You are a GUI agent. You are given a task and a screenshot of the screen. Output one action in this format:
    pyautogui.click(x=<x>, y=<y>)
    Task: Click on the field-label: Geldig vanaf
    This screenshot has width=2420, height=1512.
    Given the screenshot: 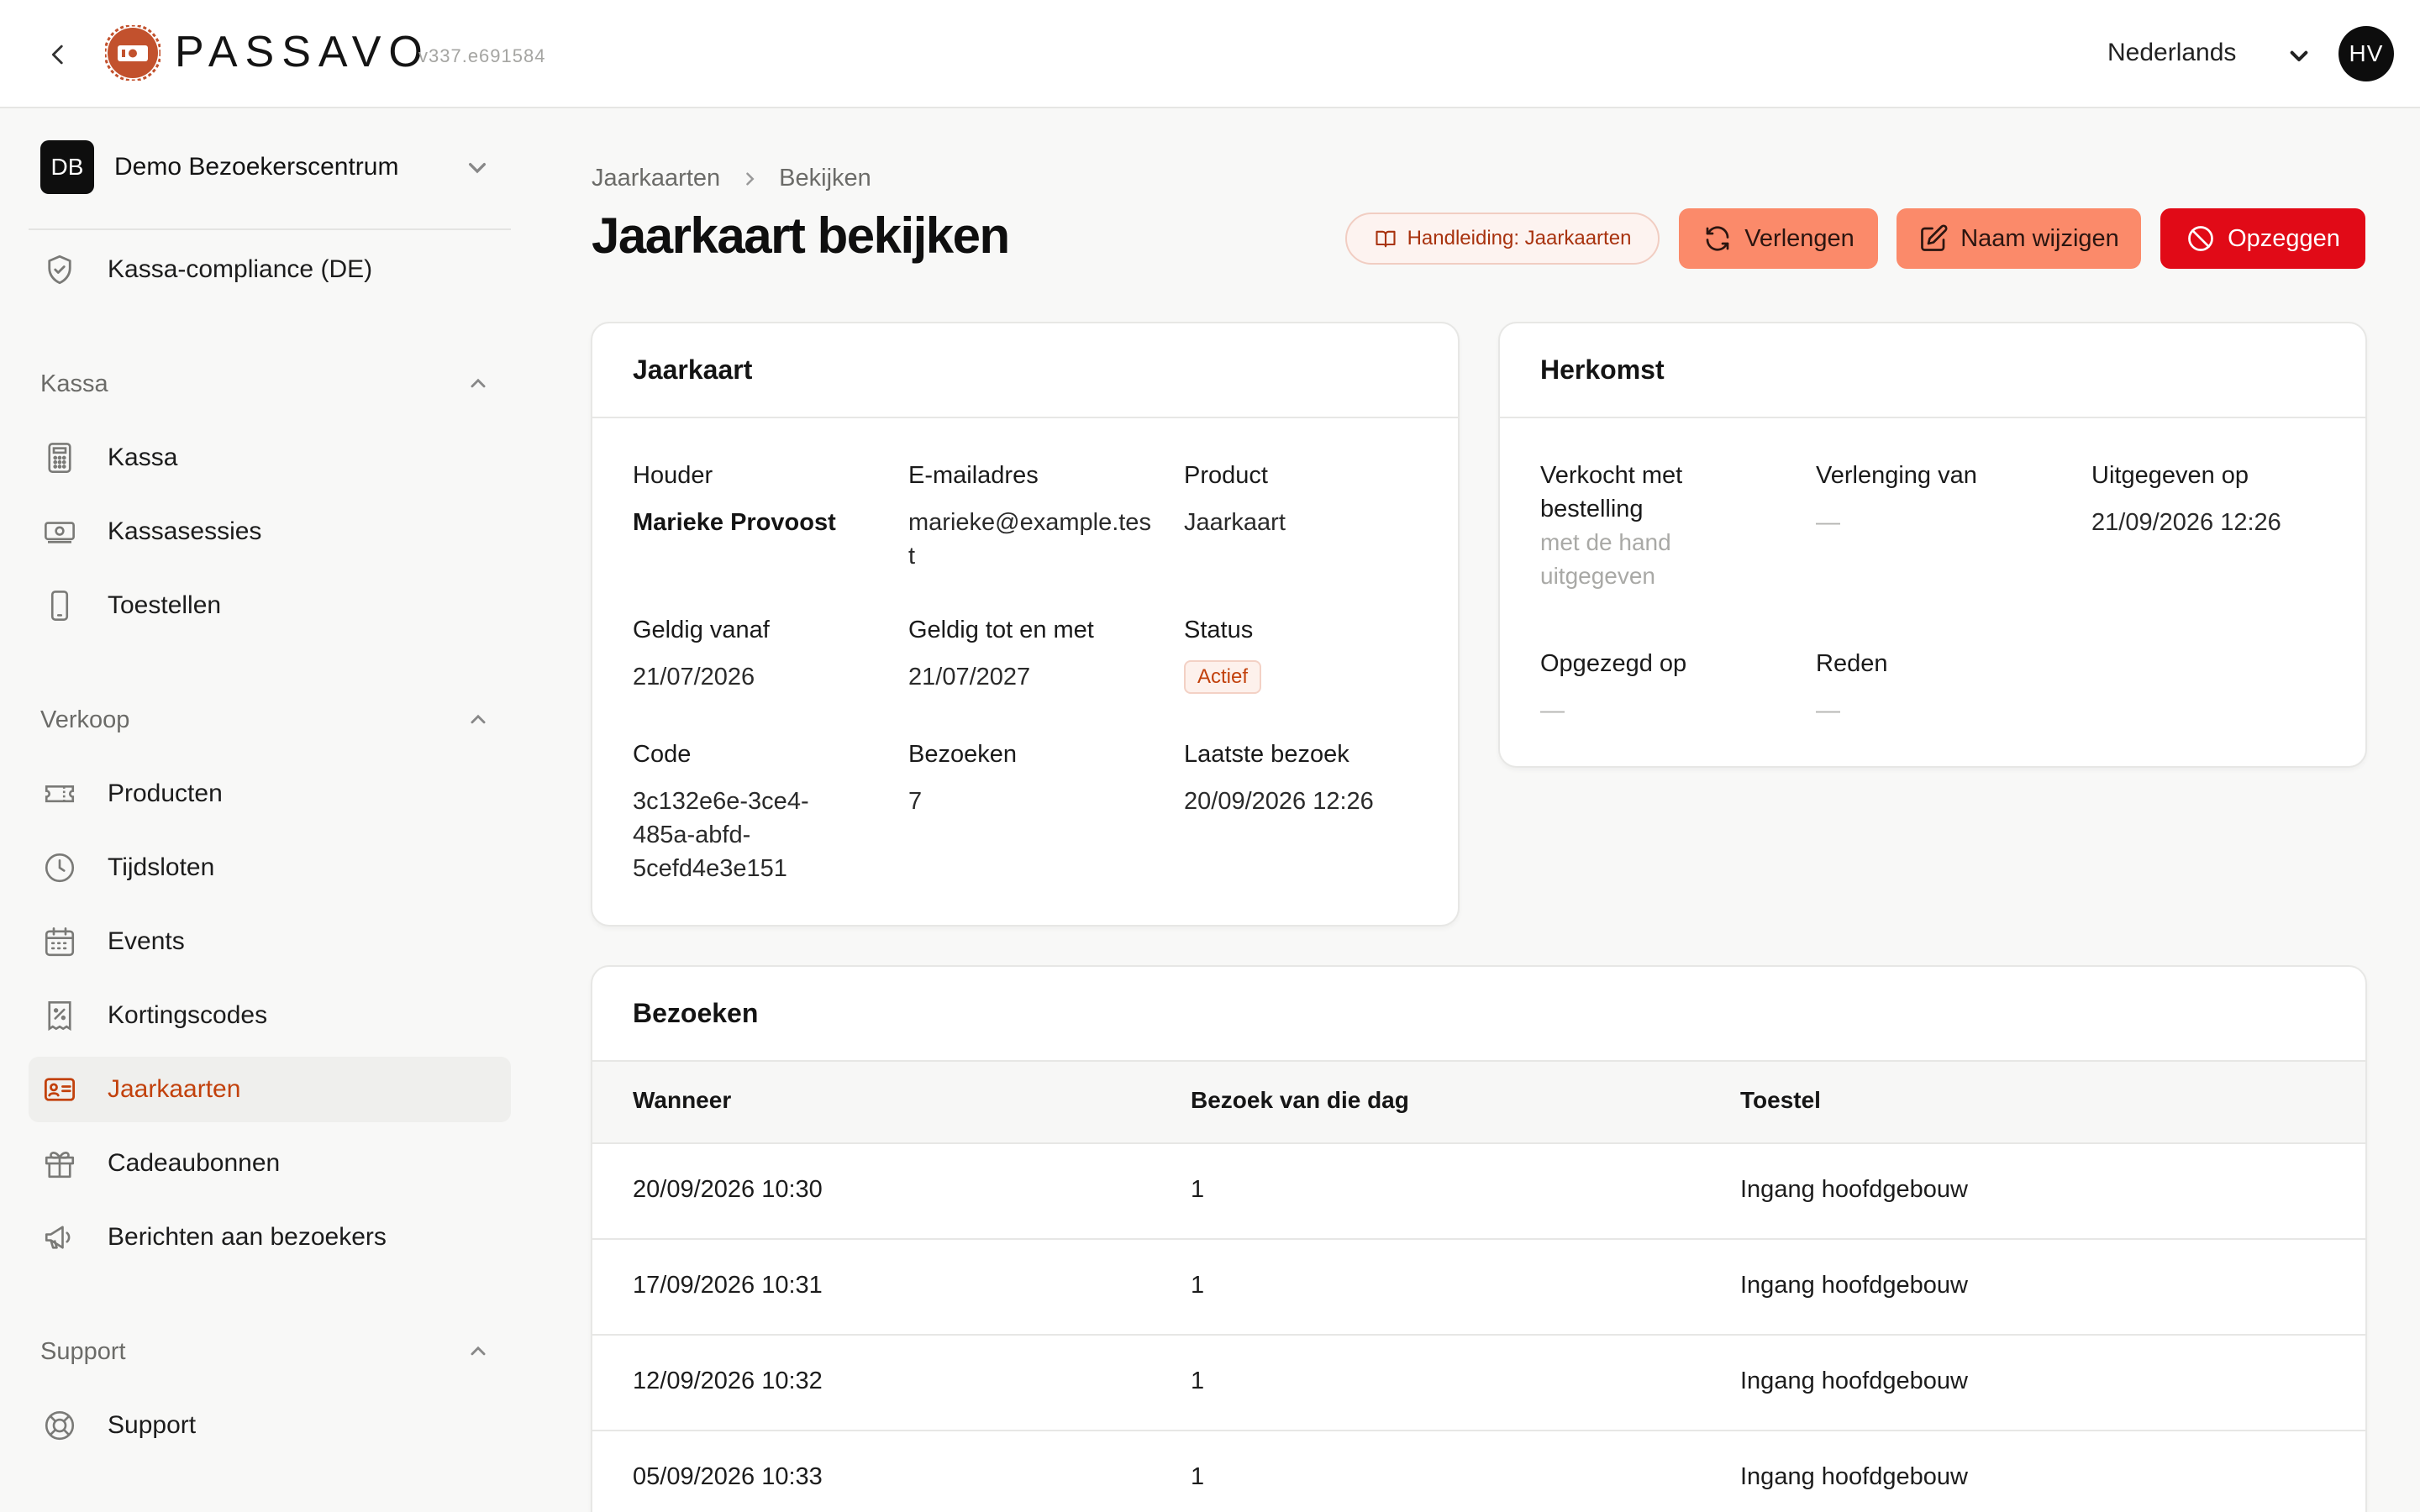 What is the action you would take?
    pyautogui.click(x=702, y=630)
    